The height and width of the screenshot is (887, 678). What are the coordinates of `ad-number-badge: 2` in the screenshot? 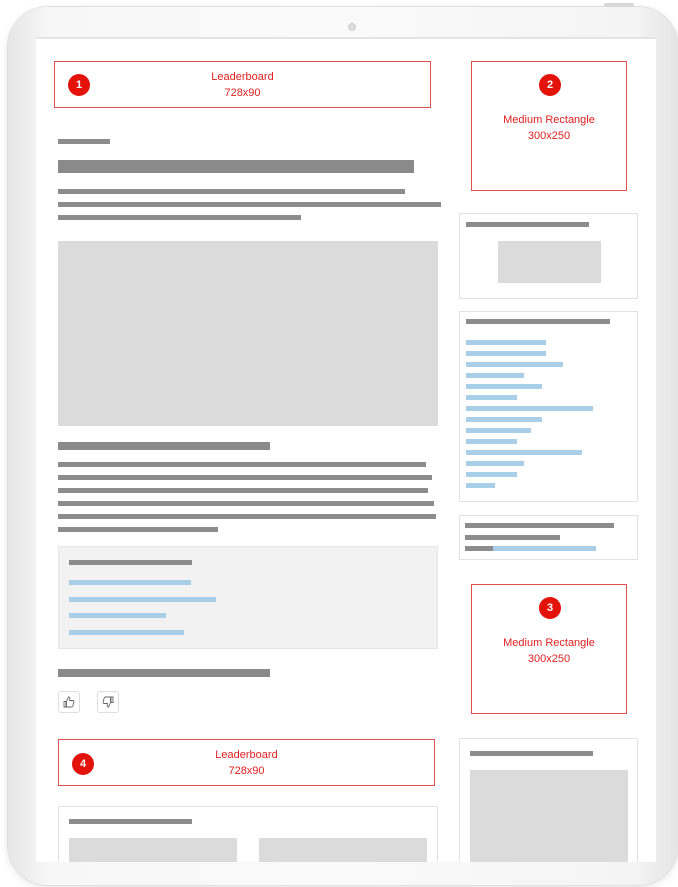 It's located at (550, 85).